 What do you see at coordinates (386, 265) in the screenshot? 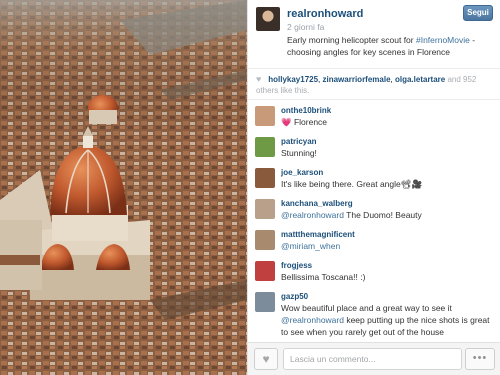
I see `comment-username: frogjess` at bounding box center [386, 265].